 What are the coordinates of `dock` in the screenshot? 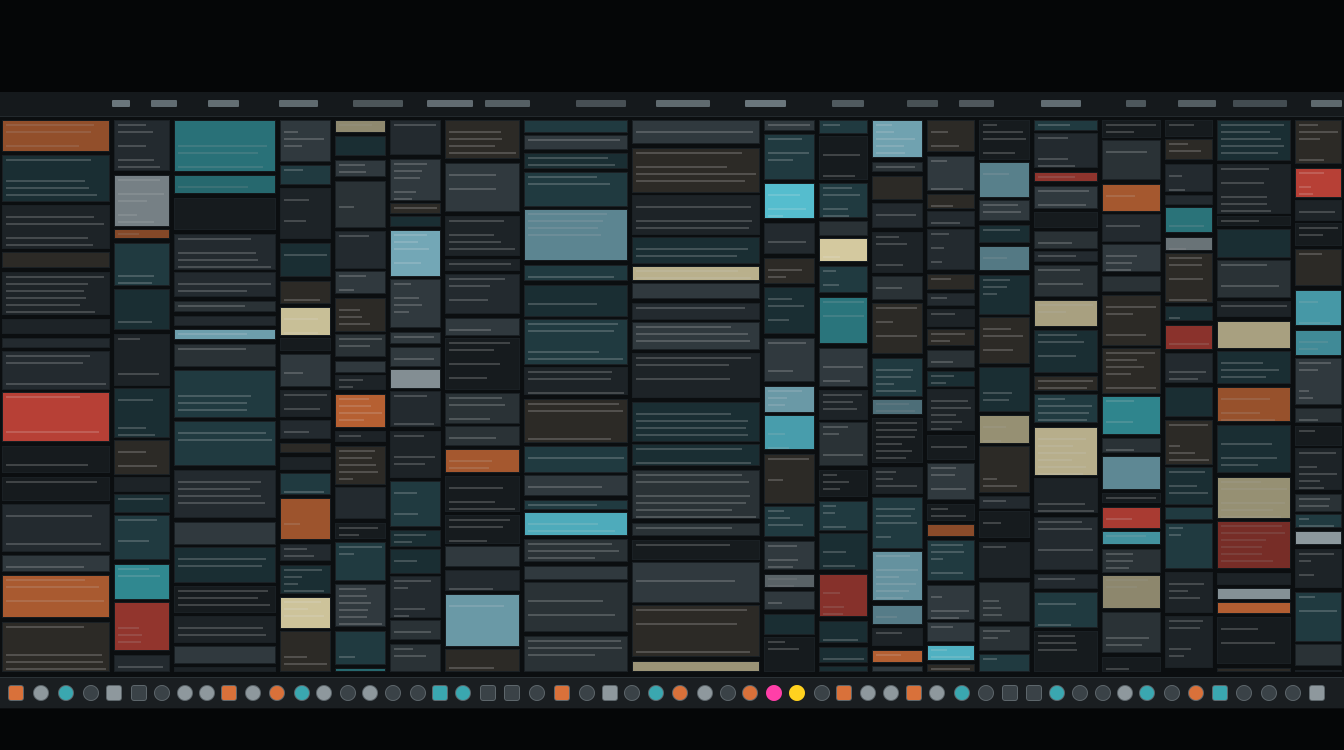 It's located at (672, 693).